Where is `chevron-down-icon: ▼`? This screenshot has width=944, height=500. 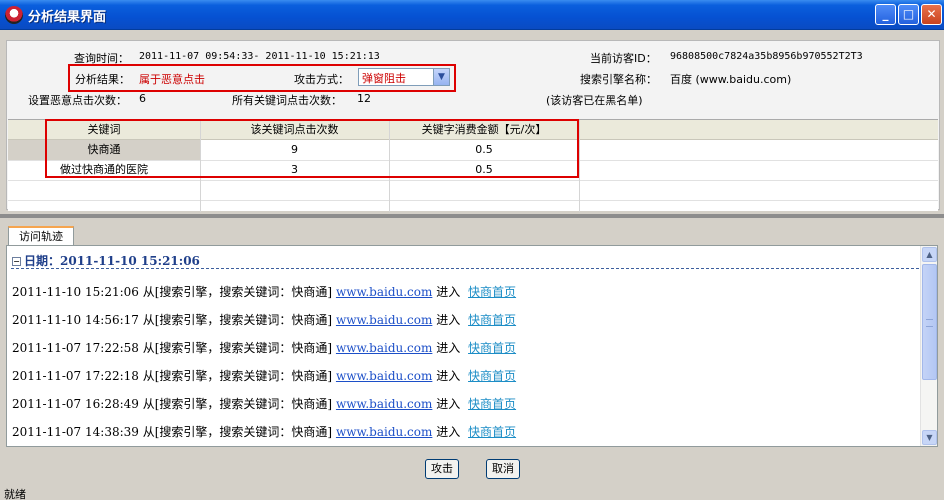 chevron-down-icon: ▼ is located at coordinates (441, 77).